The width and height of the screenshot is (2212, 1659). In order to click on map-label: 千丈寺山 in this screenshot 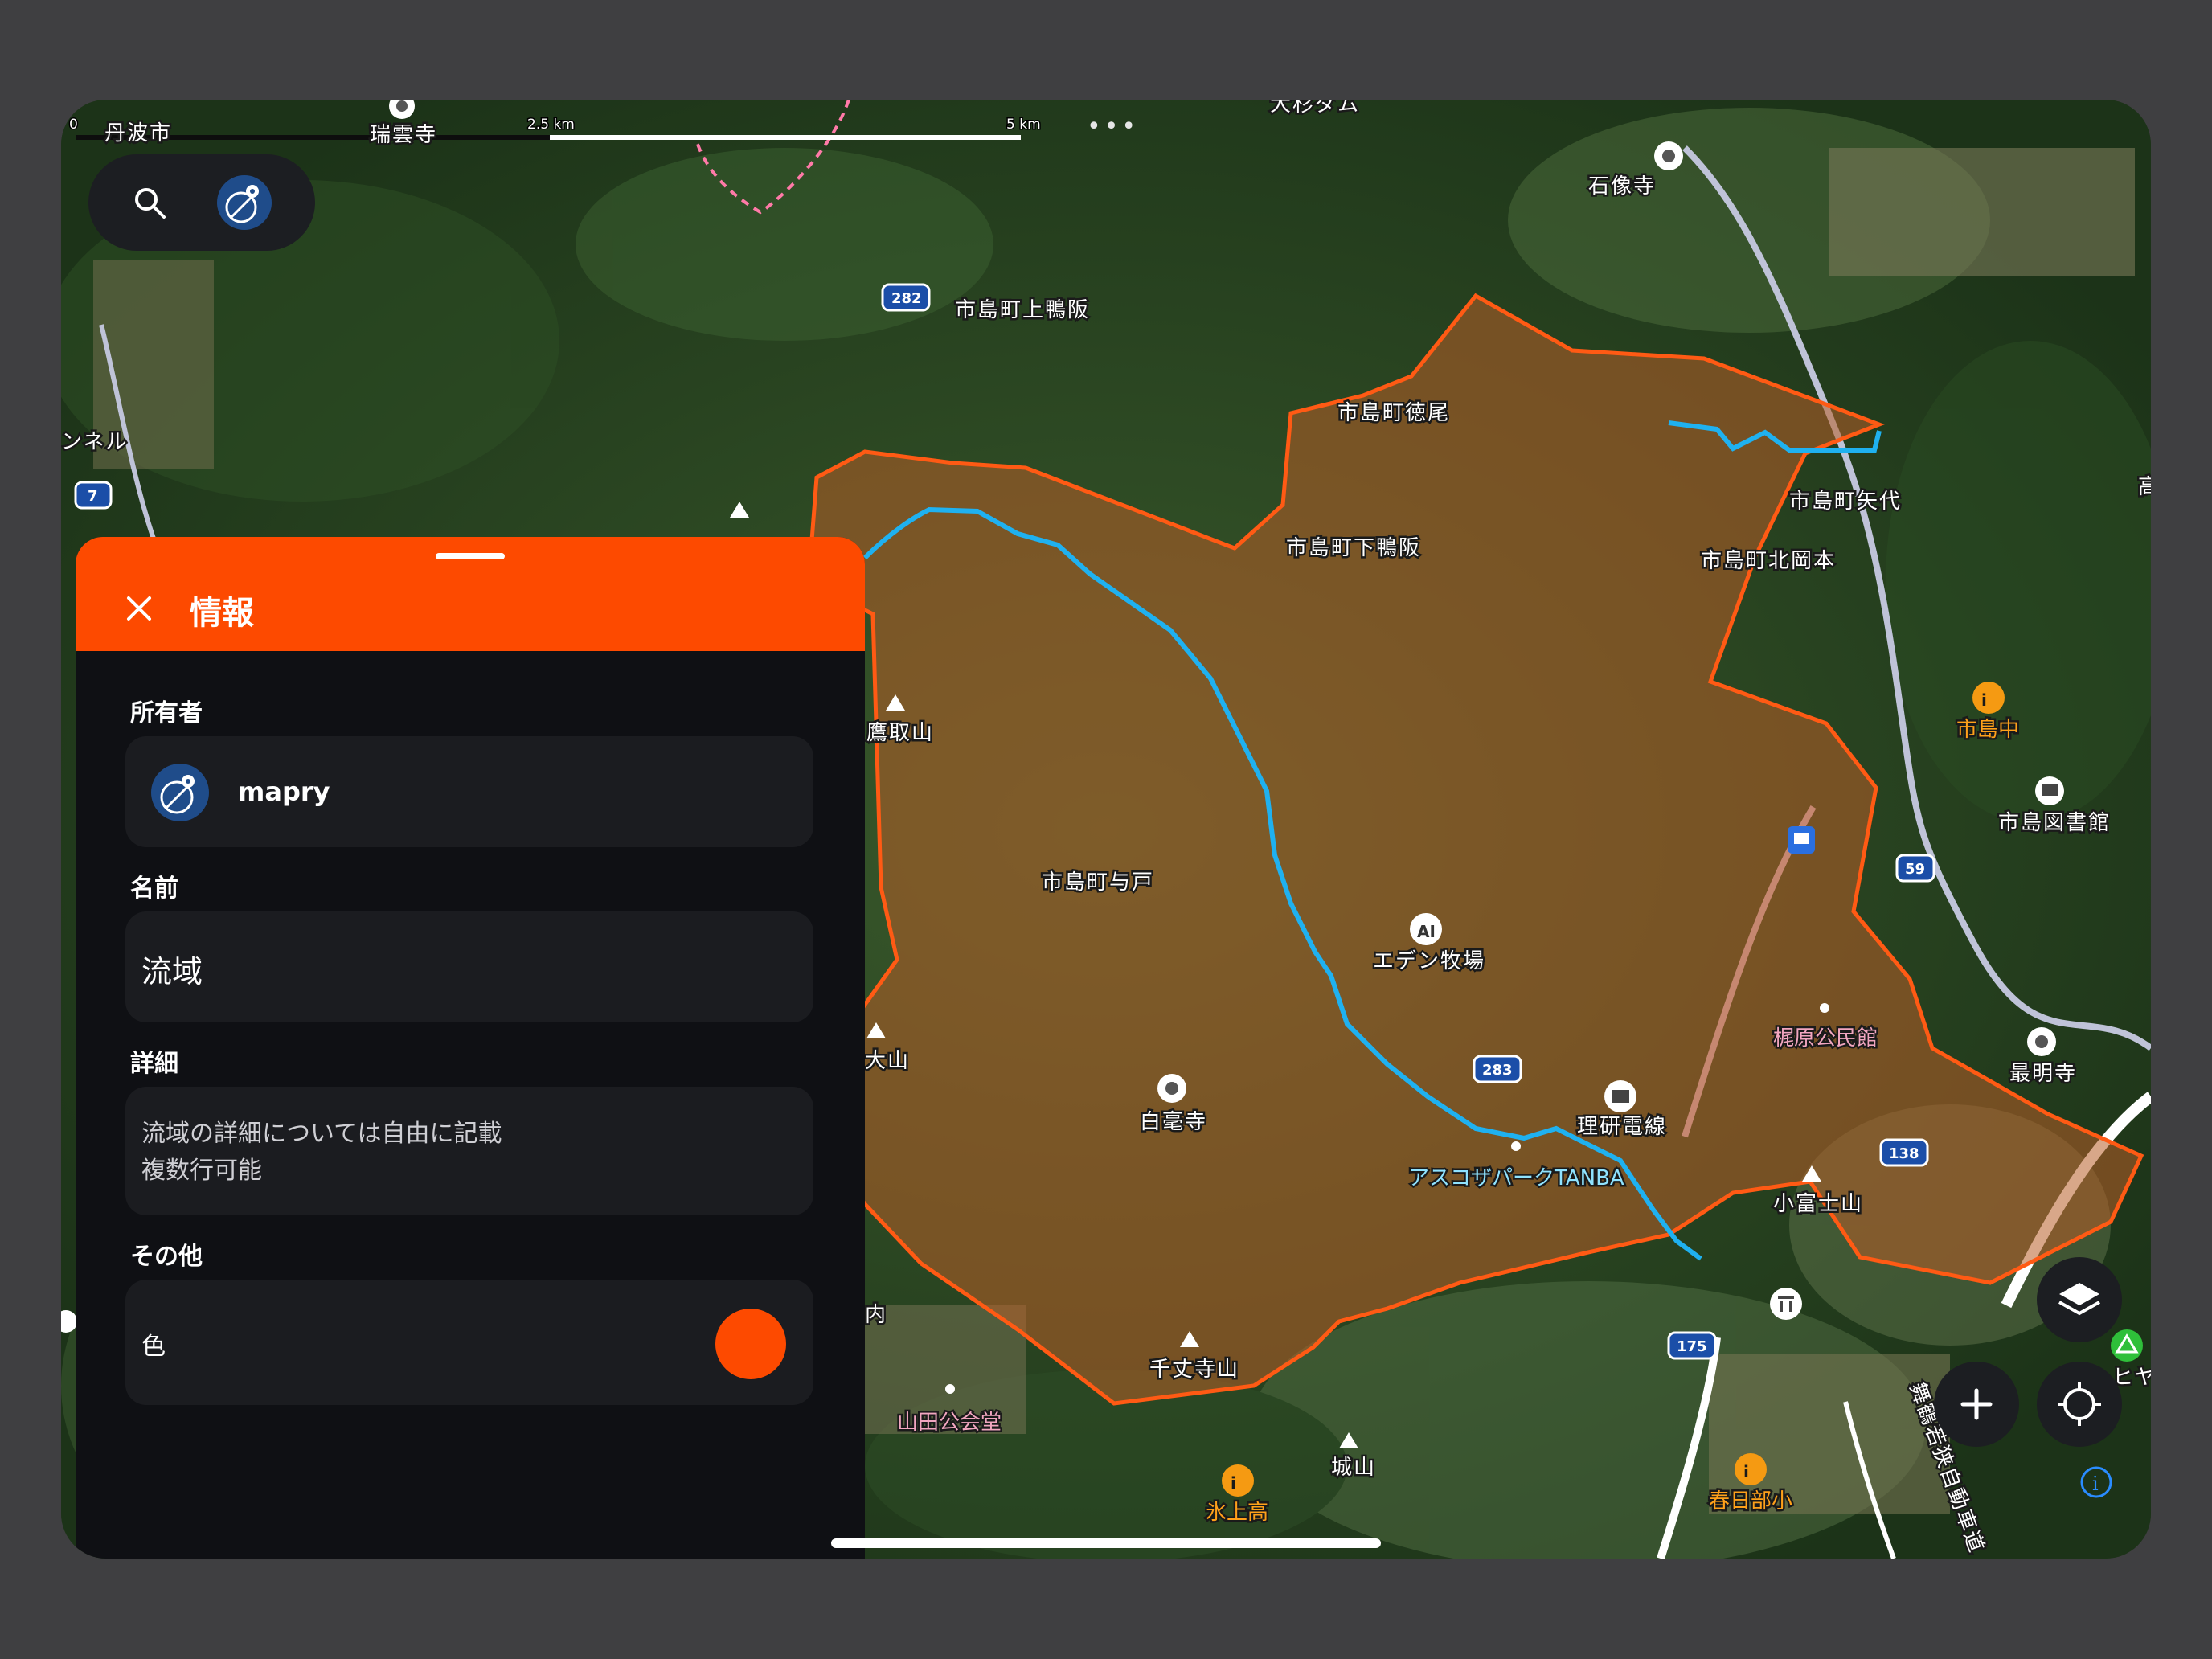, I will do `click(1194, 1370)`.